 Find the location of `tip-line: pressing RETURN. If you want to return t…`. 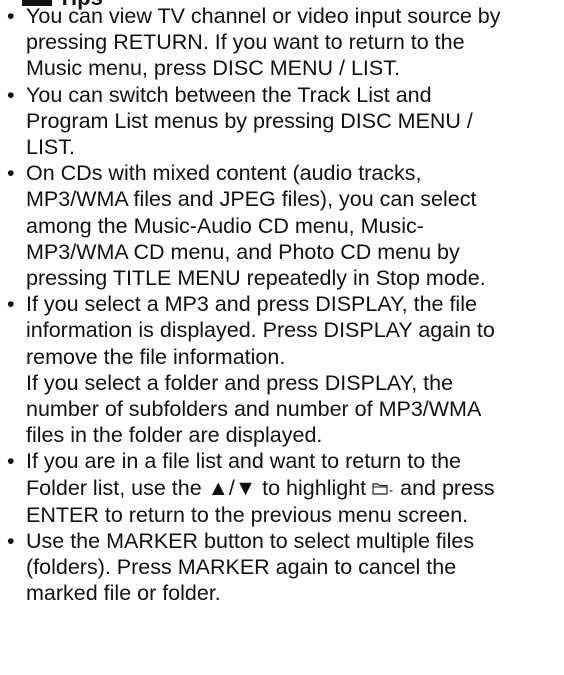

tip-line: pressing RETURN. If you want to return t… is located at coordinates (245, 42).